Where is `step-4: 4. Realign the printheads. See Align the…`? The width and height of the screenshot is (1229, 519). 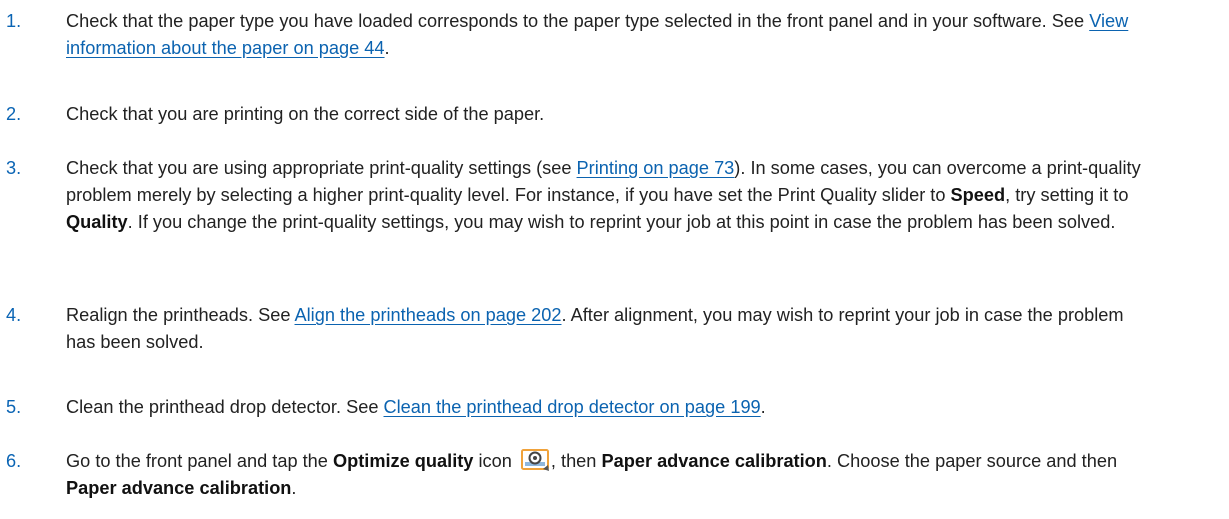
step-4: 4. Realign the printheads. See Align the… is located at coordinates (575, 329).